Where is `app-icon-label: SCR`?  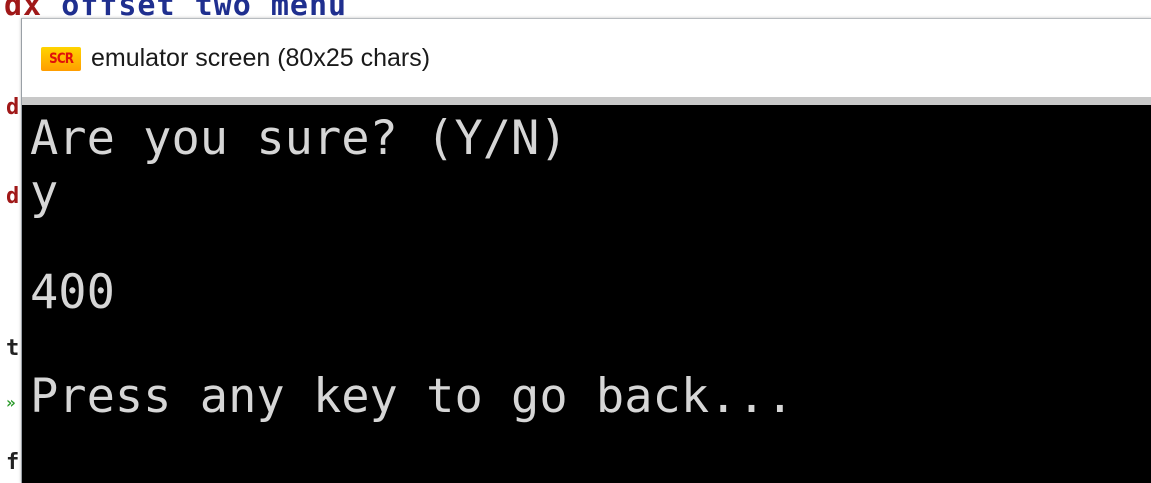 app-icon-label: SCR is located at coordinates (61, 59).